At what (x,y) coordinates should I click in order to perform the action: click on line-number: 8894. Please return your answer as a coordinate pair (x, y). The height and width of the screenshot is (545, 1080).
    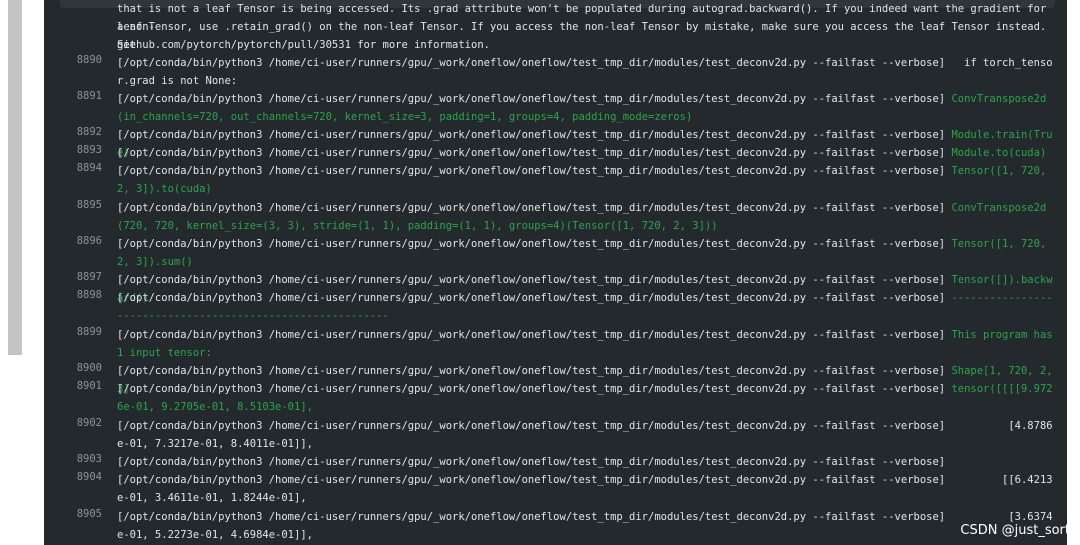
    Looking at the image, I should click on (87, 168).